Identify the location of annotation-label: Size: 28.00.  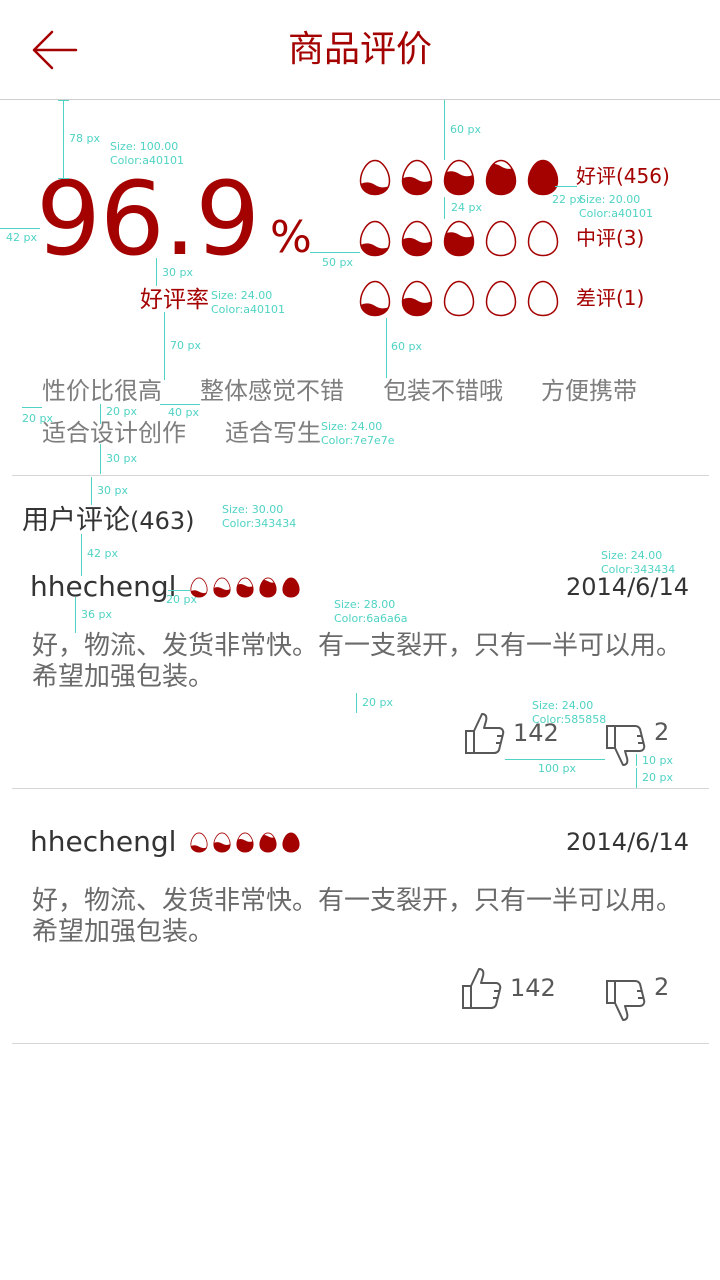
(365, 604).